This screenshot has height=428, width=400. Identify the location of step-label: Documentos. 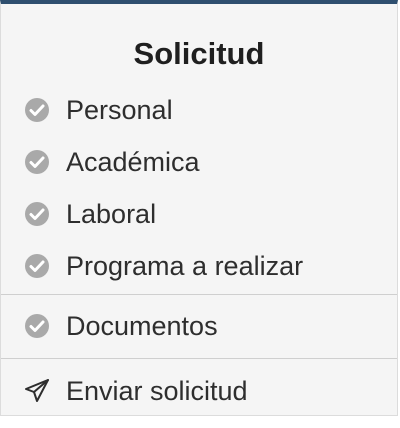
(142, 326).